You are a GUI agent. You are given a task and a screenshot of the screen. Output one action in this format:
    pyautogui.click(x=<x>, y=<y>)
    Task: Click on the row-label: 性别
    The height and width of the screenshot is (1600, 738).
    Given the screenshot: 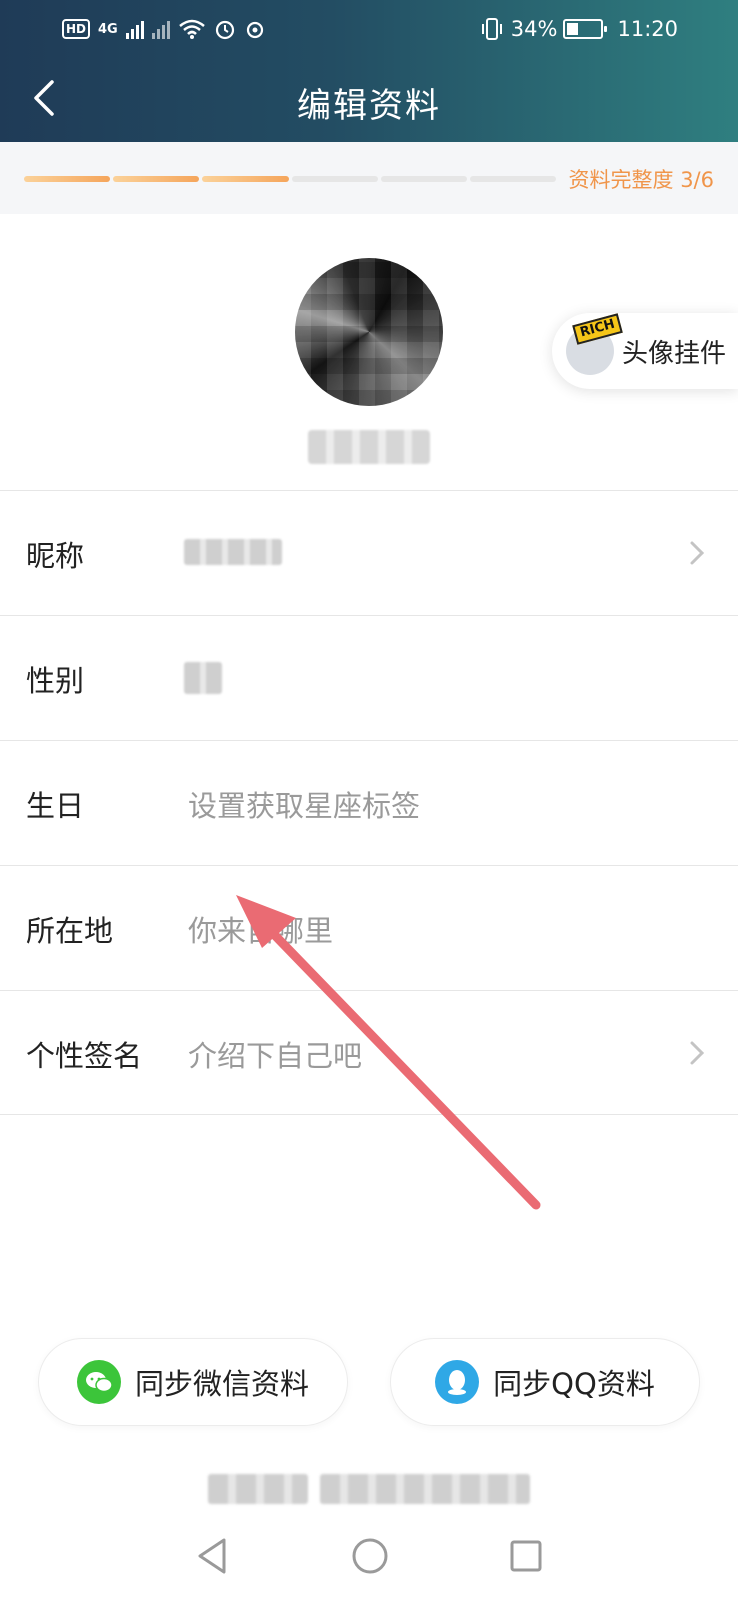 What is the action you would take?
    pyautogui.click(x=55, y=681)
    